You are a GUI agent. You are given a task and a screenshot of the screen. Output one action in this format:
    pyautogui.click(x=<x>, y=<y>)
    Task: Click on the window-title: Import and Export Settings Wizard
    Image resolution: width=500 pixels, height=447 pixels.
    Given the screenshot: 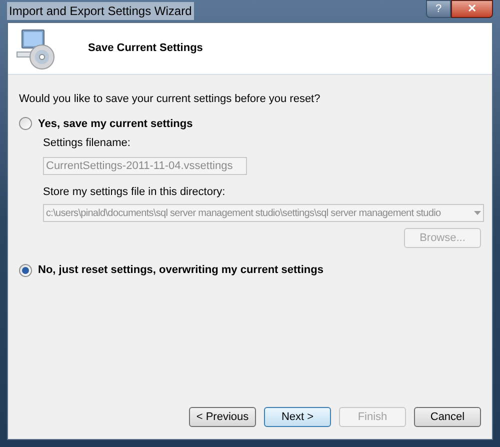 What is the action you would take?
    pyautogui.click(x=100, y=11)
    